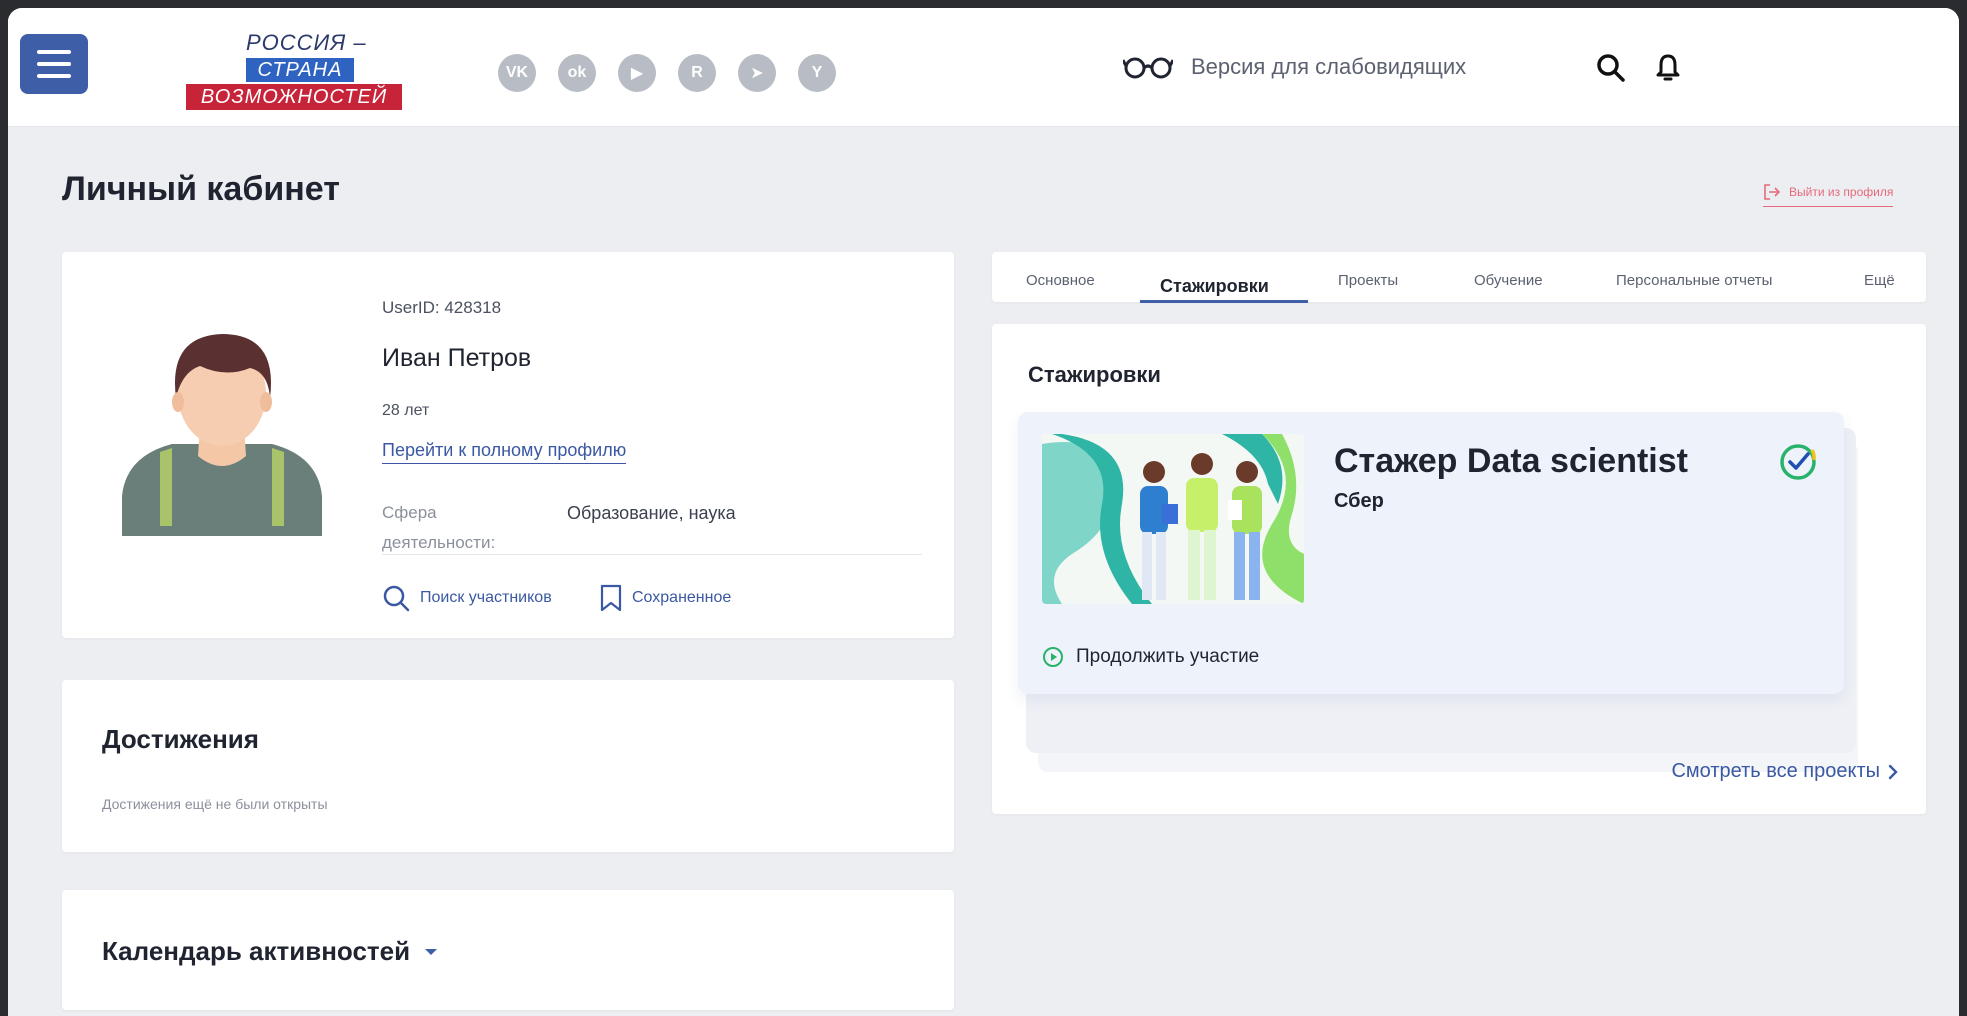  I want to click on tab-personal-reports: Персональные отчеты, so click(1694, 280).